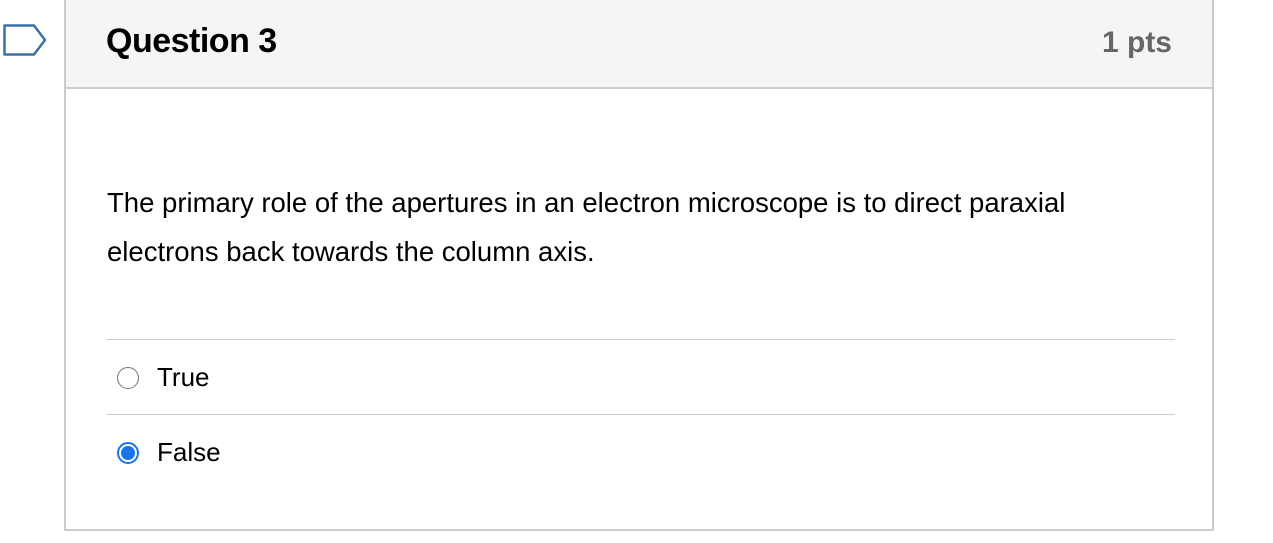 This screenshot has width=1273, height=543. Describe the element at coordinates (191, 41) in the screenshot. I see `question-title: Question 3` at that location.